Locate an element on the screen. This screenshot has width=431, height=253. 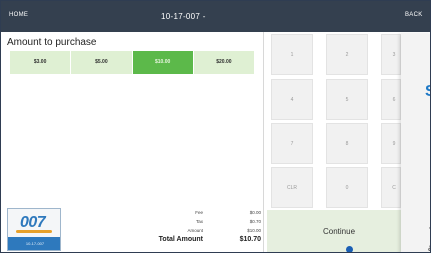
top-bar: HOME 10-17-007 - BACK is located at coordinates (215, 16).